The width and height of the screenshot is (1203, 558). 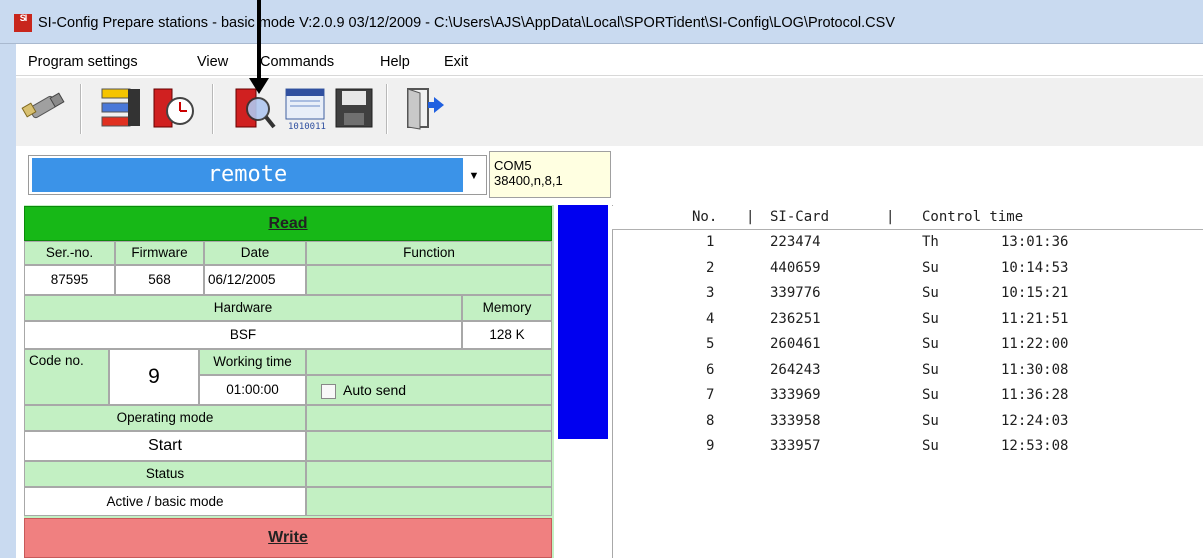 What do you see at coordinates (8, 301) in the screenshot?
I see `window-border` at bounding box center [8, 301].